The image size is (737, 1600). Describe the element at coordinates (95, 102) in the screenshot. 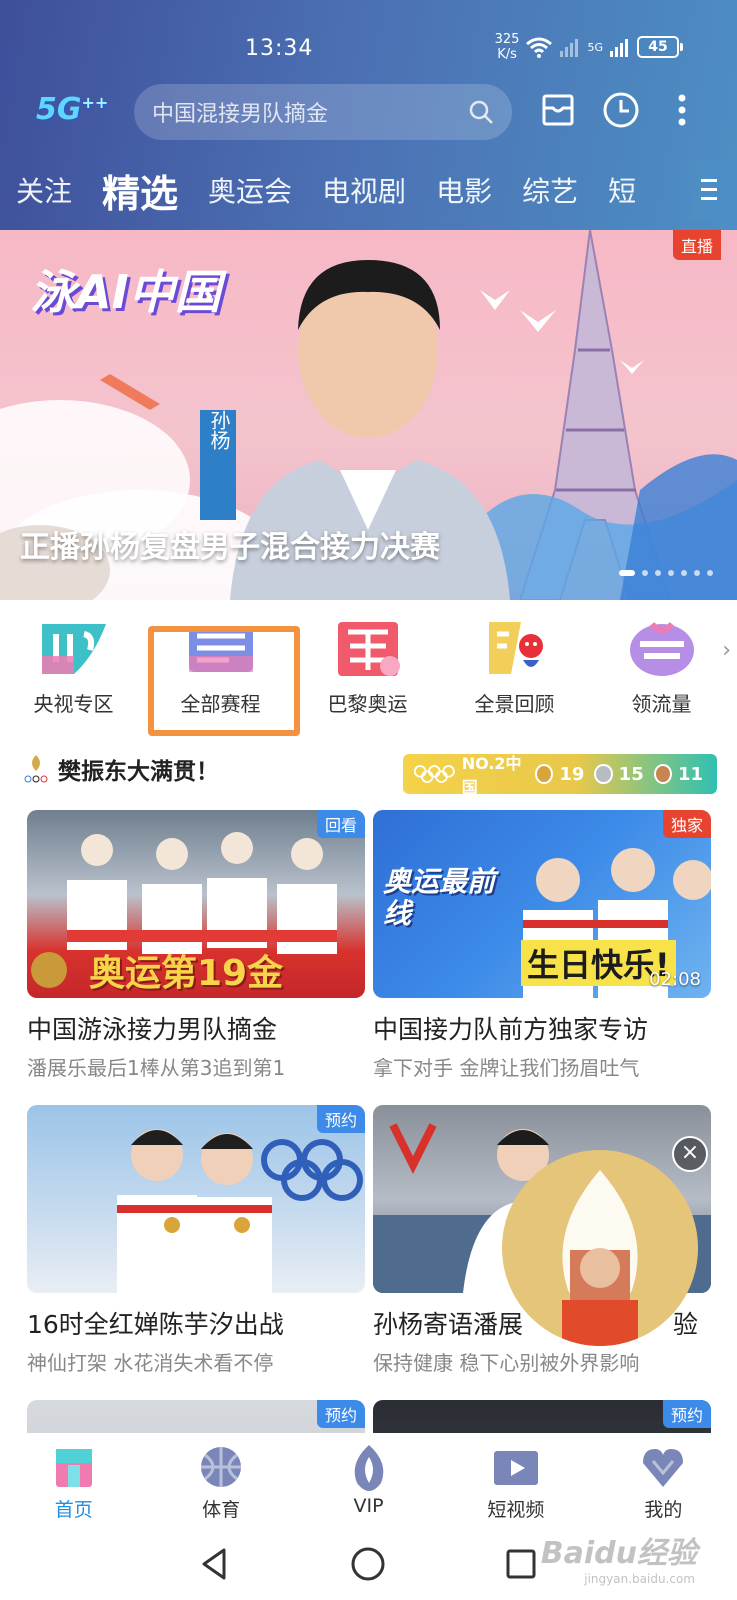

I see `app-logo-sup: ++` at that location.